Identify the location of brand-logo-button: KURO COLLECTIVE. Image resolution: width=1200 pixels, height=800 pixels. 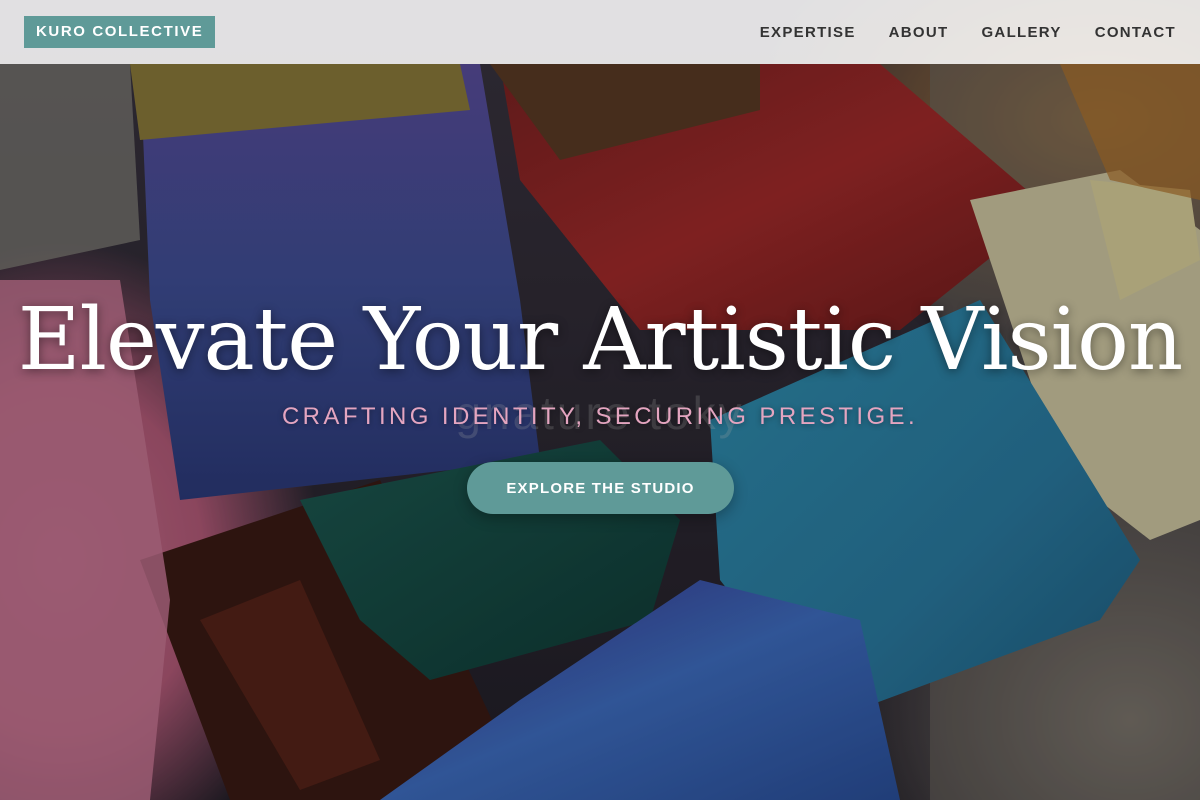
(120, 32).